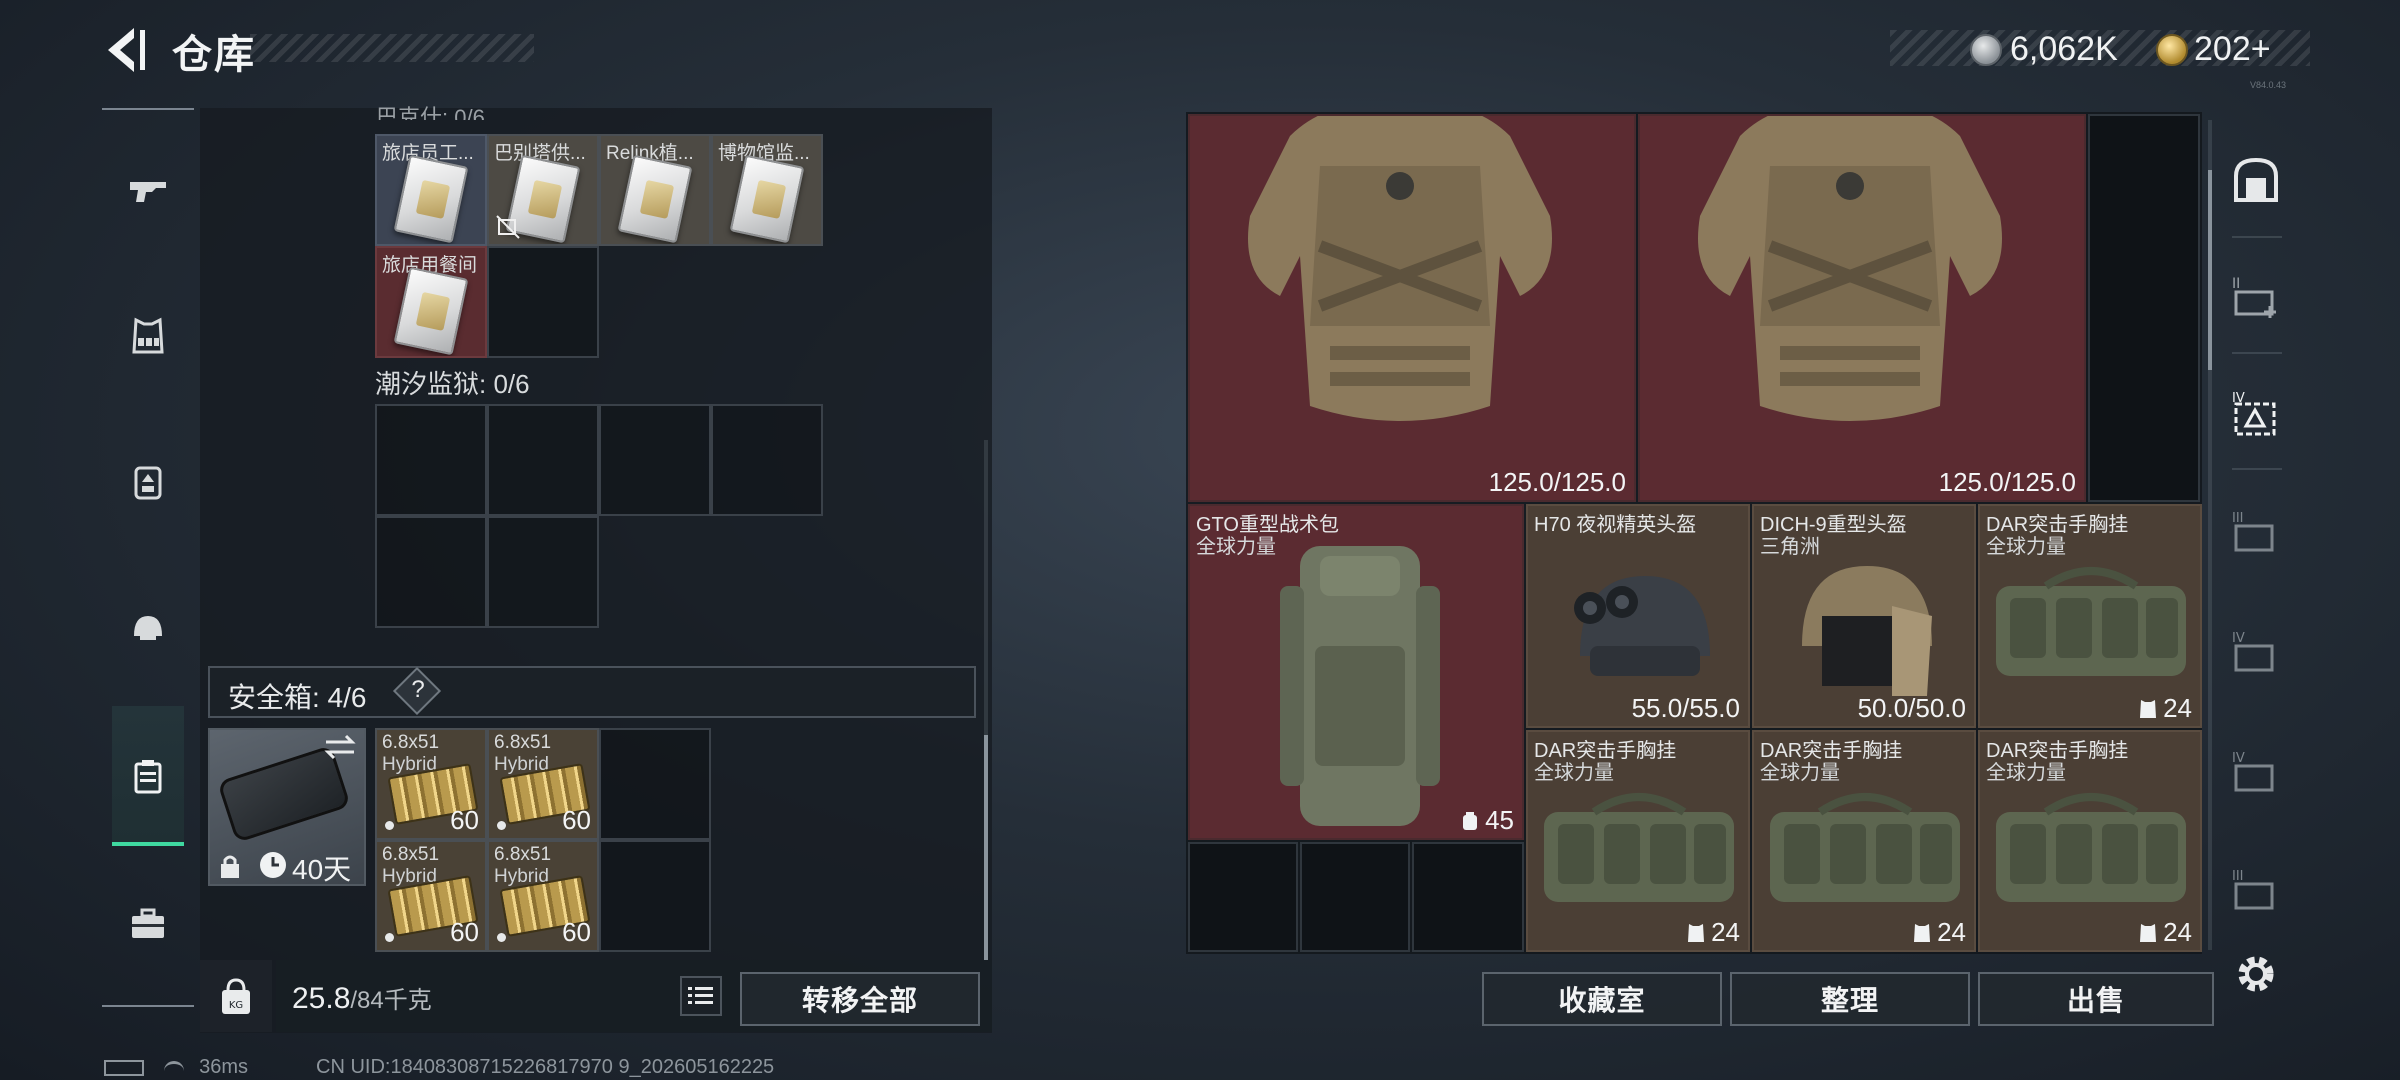  I want to click on collection-room-button: 收藏室, so click(1602, 999).